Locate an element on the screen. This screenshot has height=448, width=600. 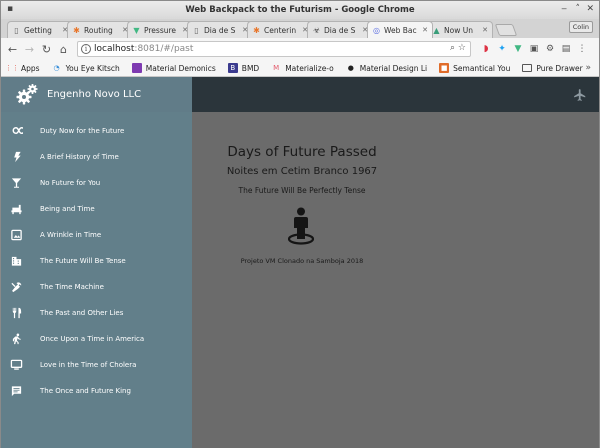
brand: Engenho Novo LLC is located at coordinates (96, 94).